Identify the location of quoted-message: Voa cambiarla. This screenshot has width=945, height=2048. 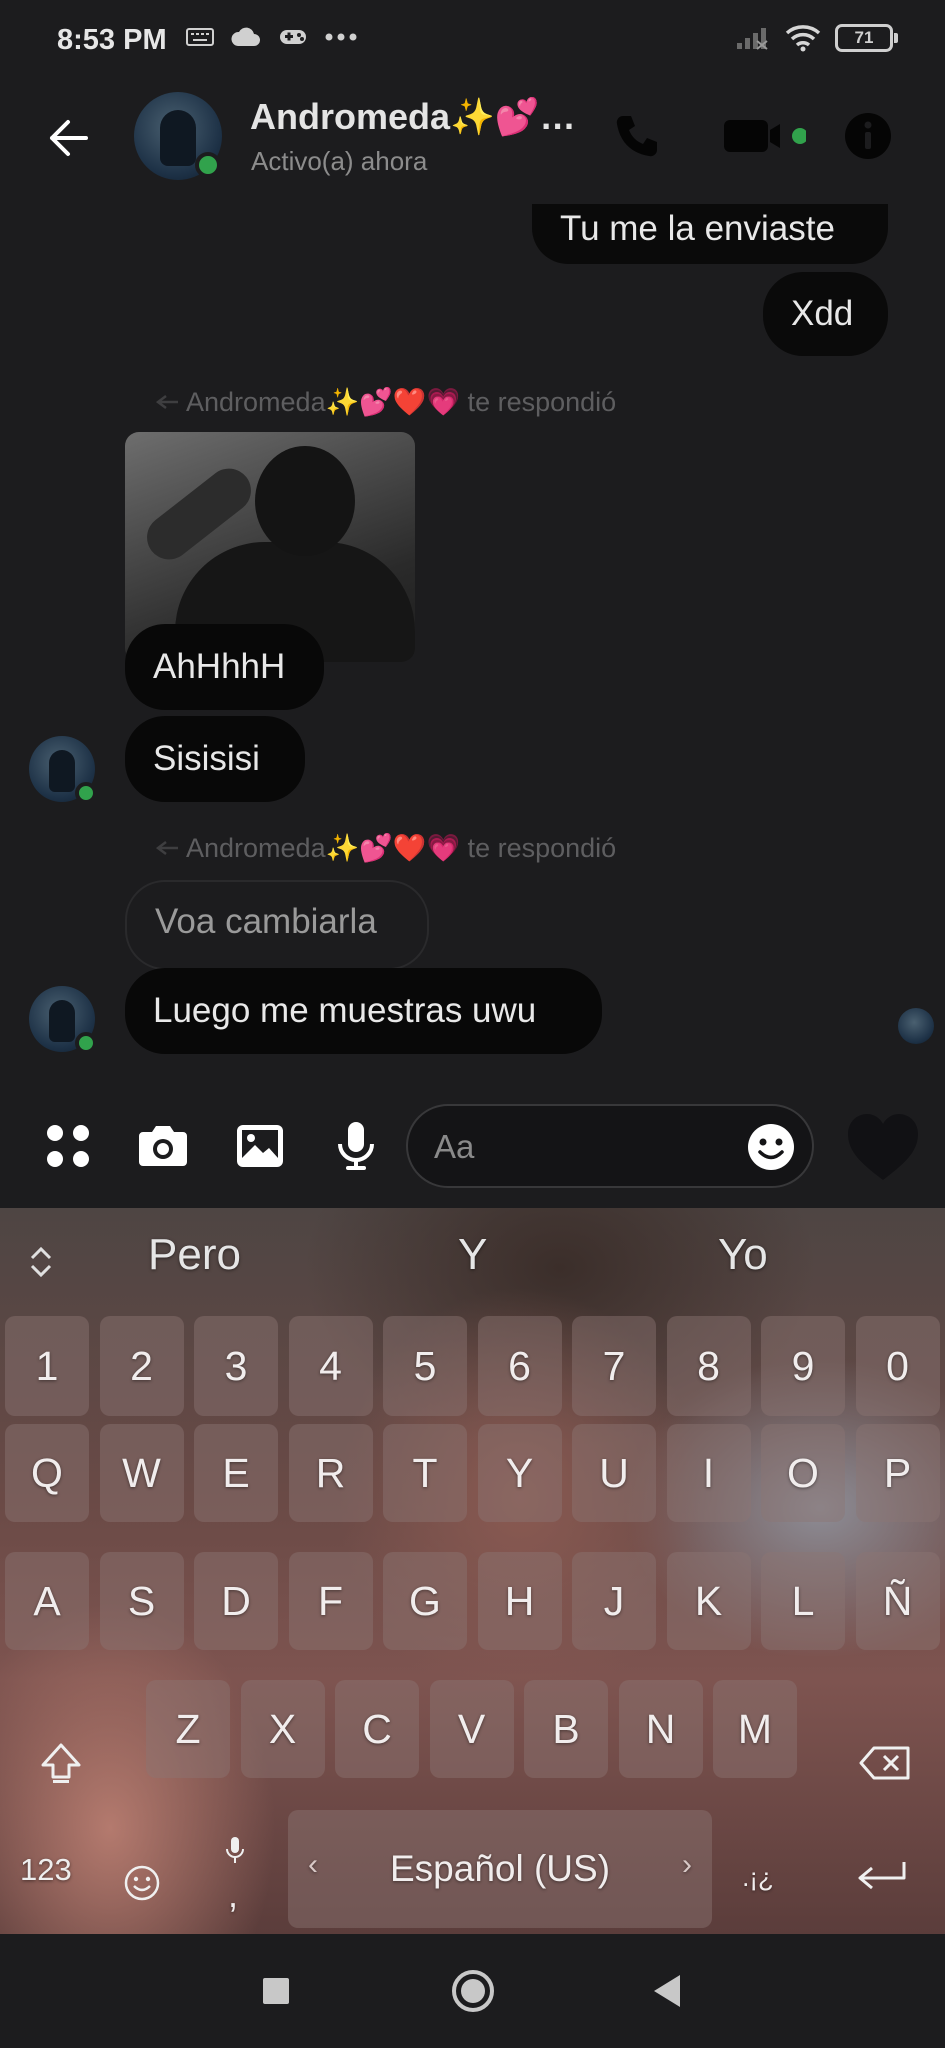
(277, 925).